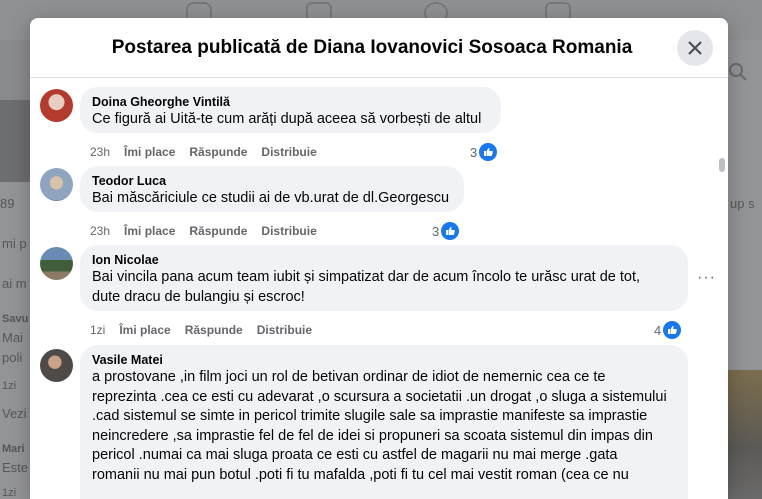 Image resolution: width=762 pixels, height=499 pixels. Describe the element at coordinates (706, 278) in the screenshot. I see `more-options-icon: ···` at that location.